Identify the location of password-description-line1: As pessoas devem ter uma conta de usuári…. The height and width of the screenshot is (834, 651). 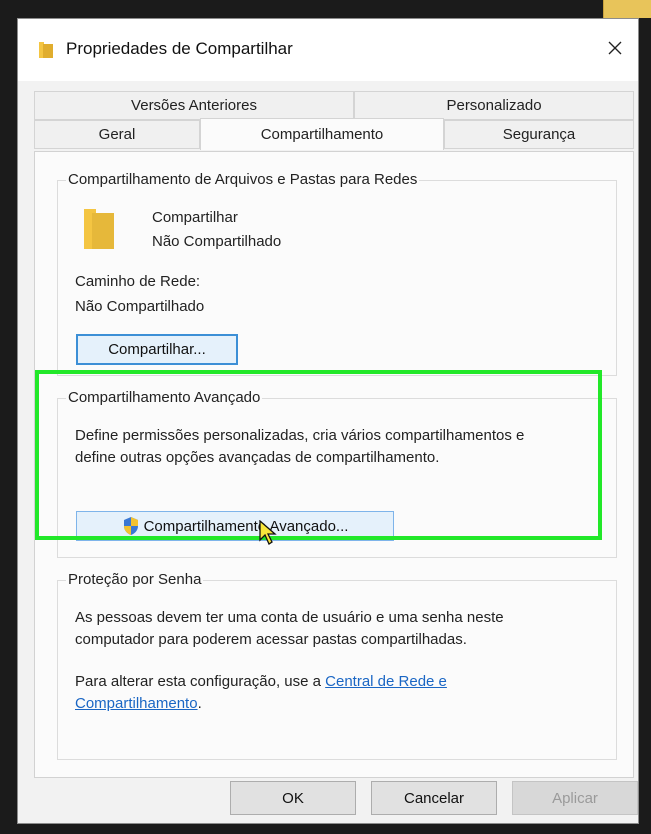
(289, 617).